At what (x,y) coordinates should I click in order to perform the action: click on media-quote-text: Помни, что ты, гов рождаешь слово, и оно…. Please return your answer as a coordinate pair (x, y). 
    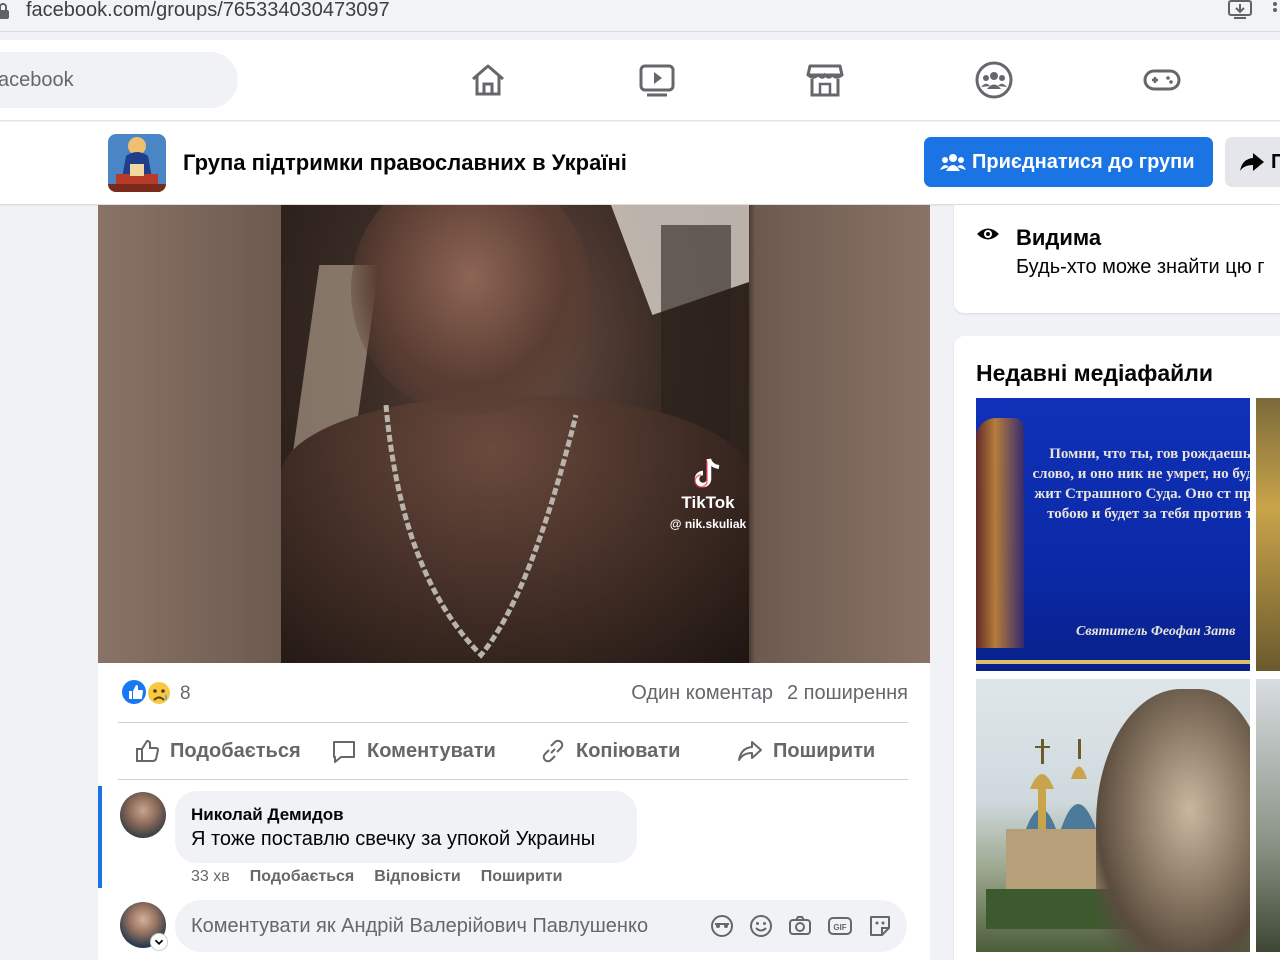
    Looking at the image, I should click on (1141, 484).